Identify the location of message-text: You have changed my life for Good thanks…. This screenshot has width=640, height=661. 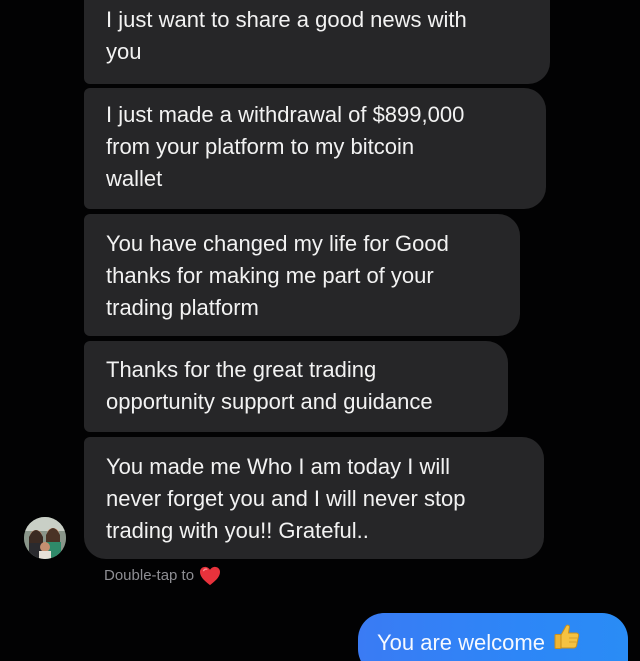
(277, 275).